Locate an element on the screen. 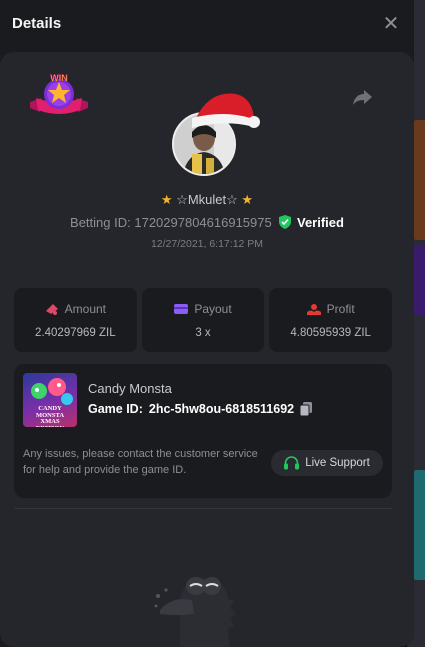 The image size is (425, 647). game-id-label: Game ID: is located at coordinates (115, 409).